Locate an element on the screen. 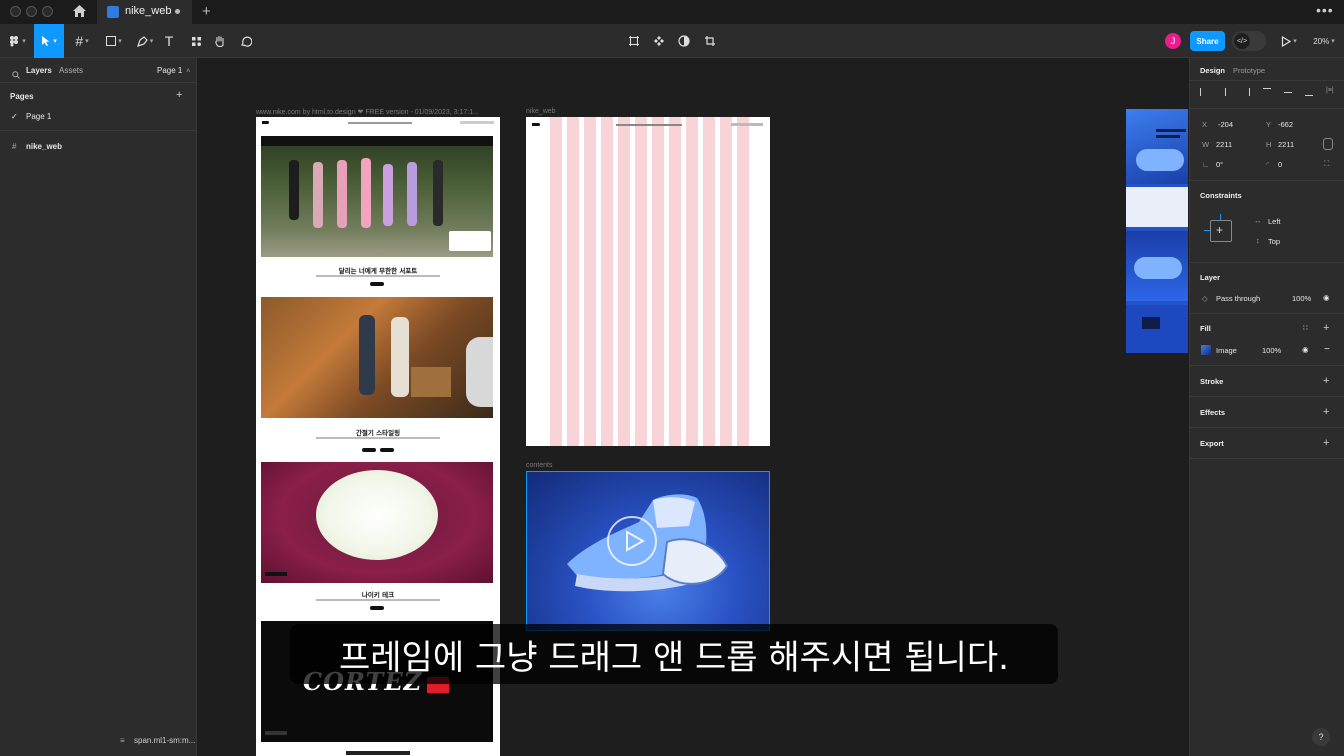  corner-radius-input: 0 is located at coordinates (1280, 164).